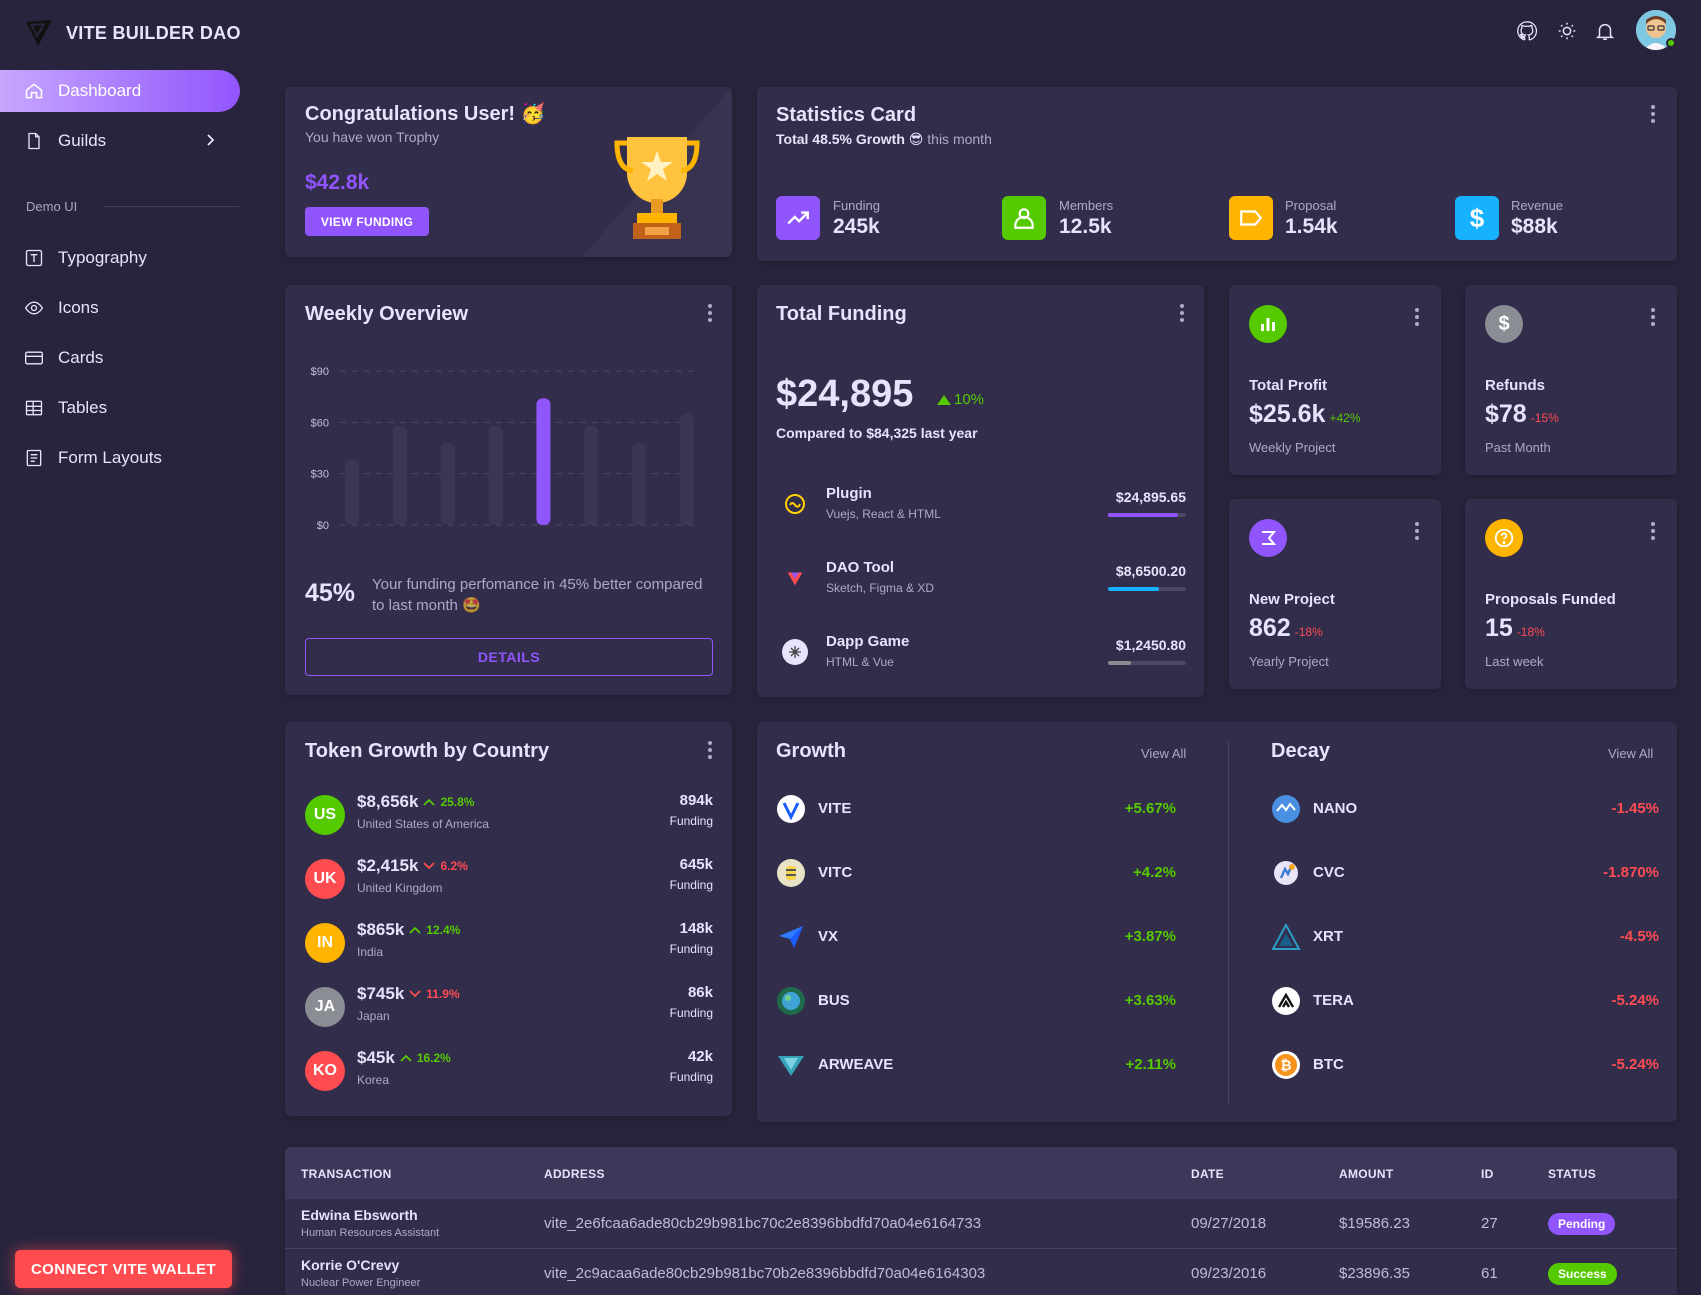 The width and height of the screenshot is (1701, 1295). I want to click on sidebar-item-dashboard: Dashboard, so click(120, 91).